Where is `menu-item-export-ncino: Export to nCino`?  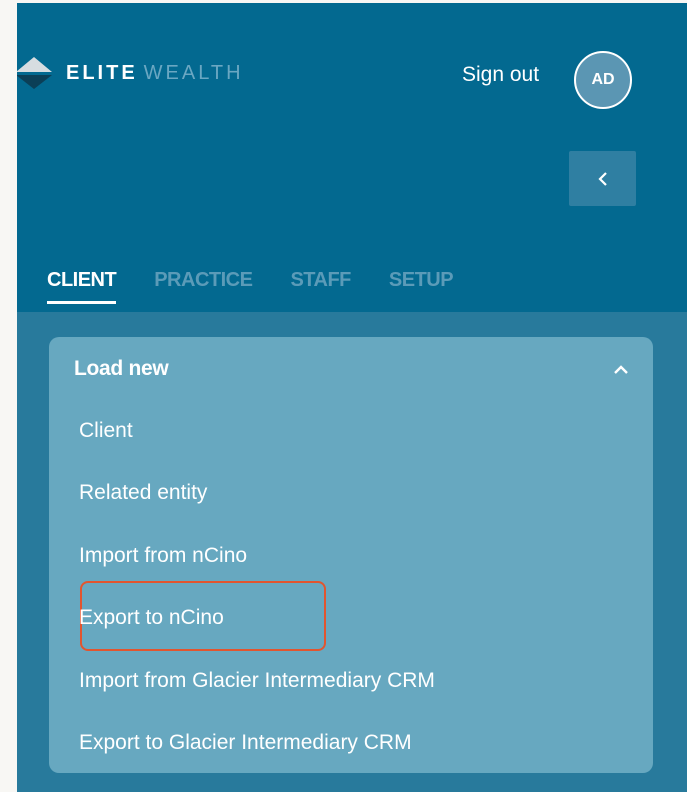 menu-item-export-ncino: Export to nCino is located at coordinates (151, 618).